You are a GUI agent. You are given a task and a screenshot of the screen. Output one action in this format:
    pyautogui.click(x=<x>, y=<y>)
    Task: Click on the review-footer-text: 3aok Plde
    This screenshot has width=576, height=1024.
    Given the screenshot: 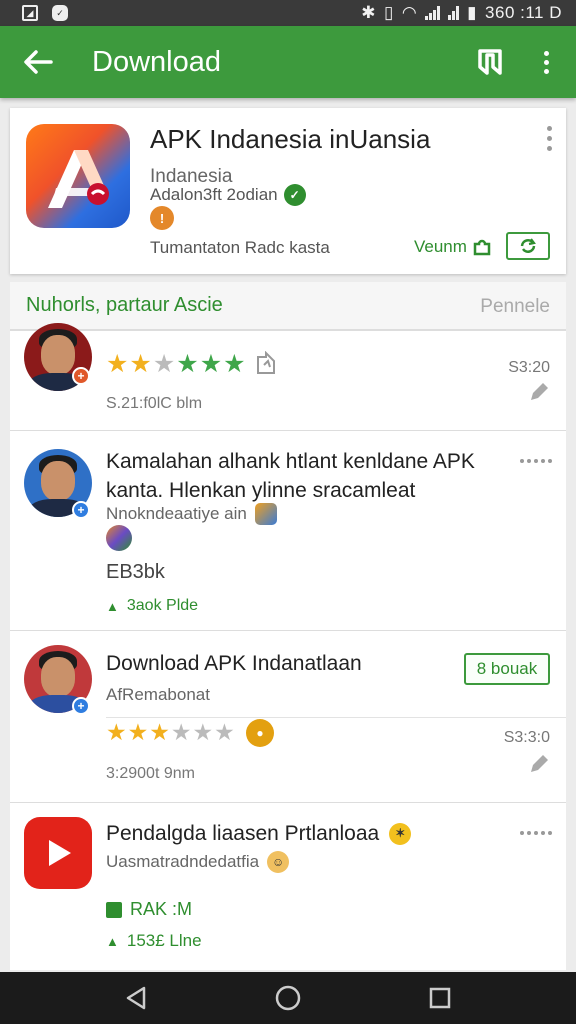 What is the action you would take?
    pyautogui.click(x=162, y=605)
    